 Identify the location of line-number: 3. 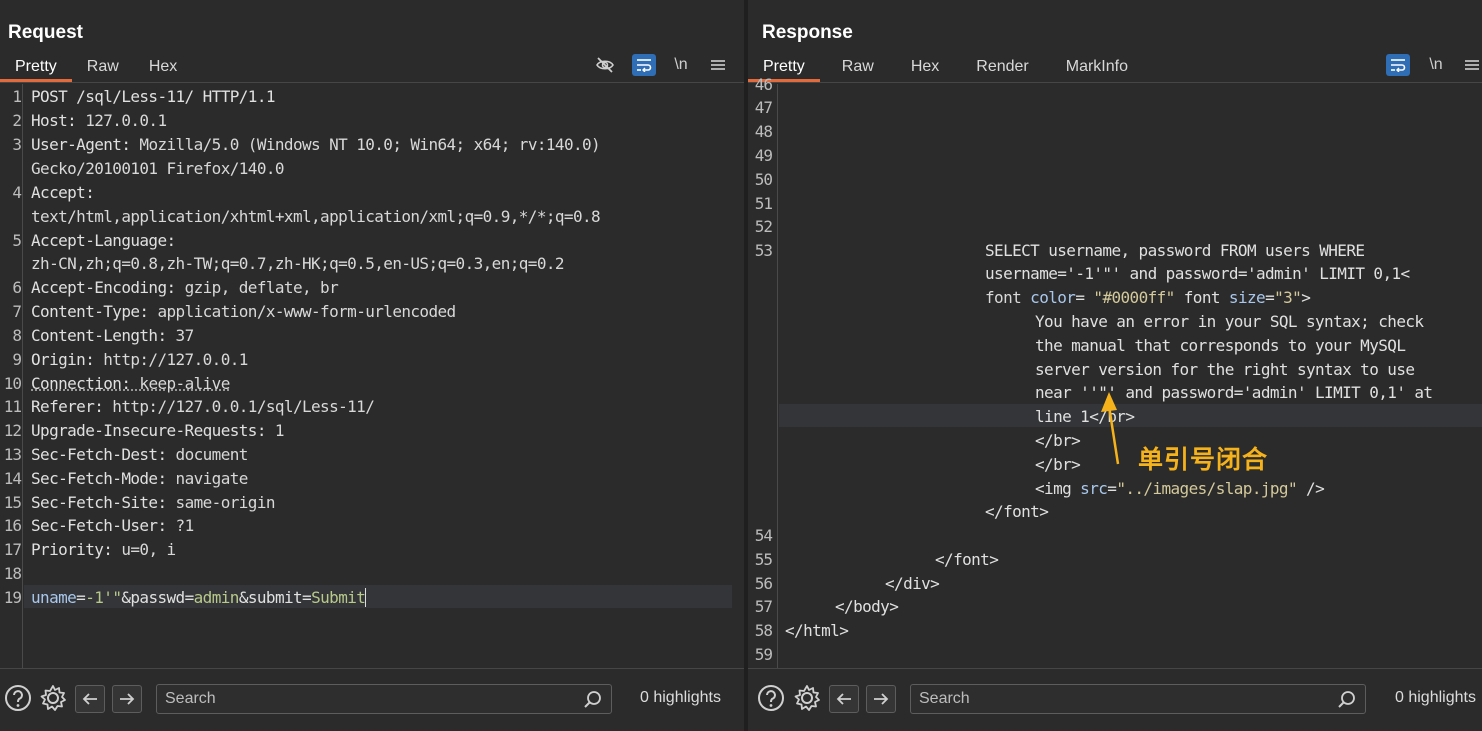
(17, 144).